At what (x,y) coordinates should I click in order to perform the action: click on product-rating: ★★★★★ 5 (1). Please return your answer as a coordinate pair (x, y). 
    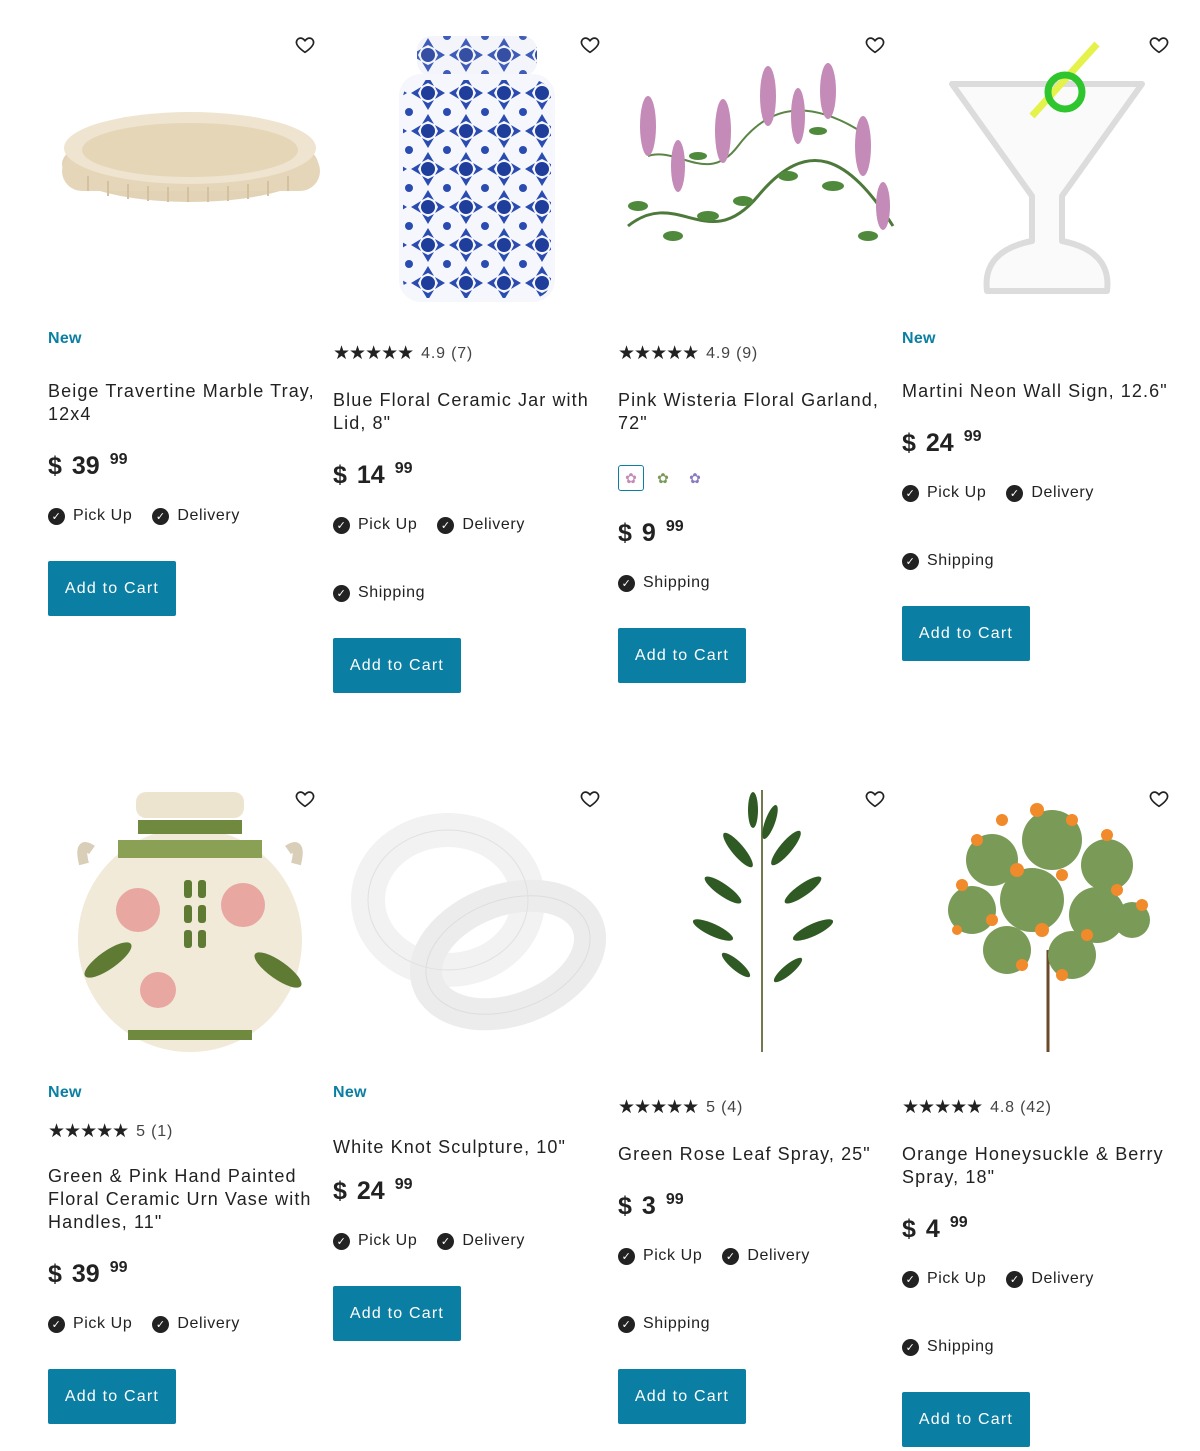
    Looking at the image, I should click on (193, 1131).